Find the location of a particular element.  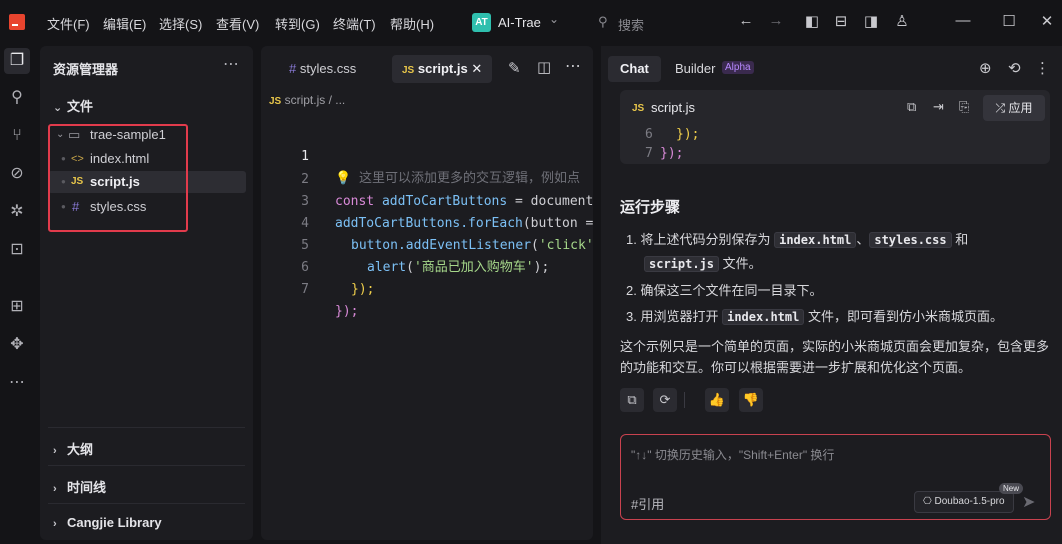

apply-button: ⤮ 应用 is located at coordinates (1014, 108).